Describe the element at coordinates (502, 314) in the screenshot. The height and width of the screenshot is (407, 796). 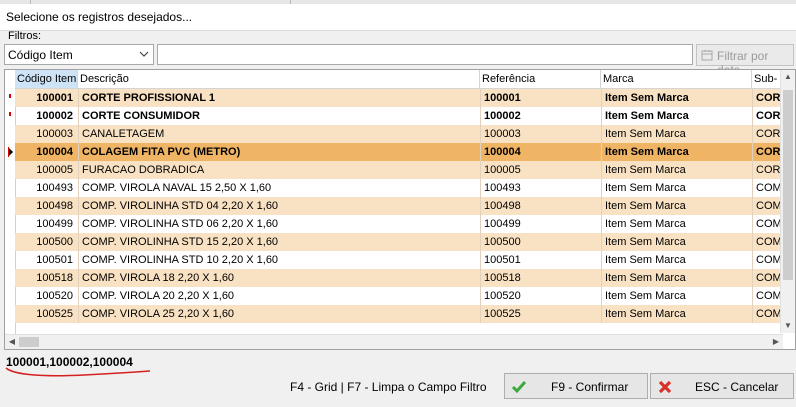
I see `cell-referencia: 100525` at that location.